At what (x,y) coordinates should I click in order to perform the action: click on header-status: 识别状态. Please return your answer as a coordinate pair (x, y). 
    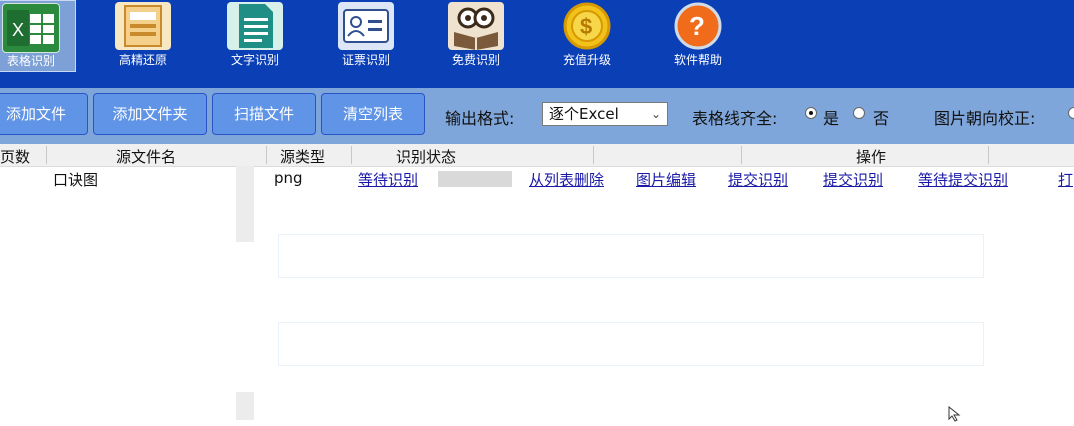
    Looking at the image, I should click on (426, 156).